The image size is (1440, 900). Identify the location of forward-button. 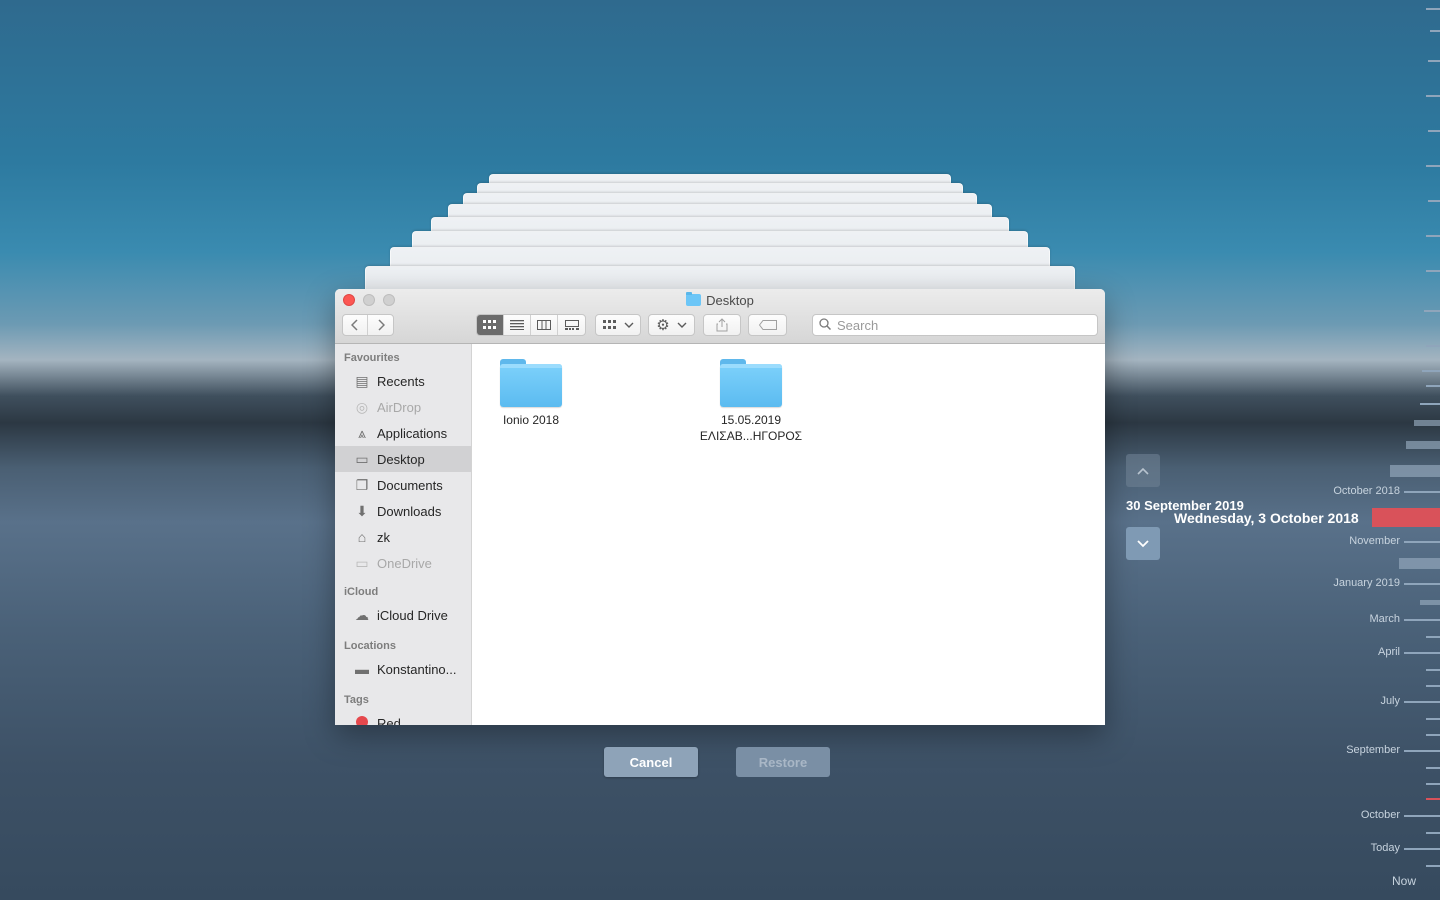
(380, 325).